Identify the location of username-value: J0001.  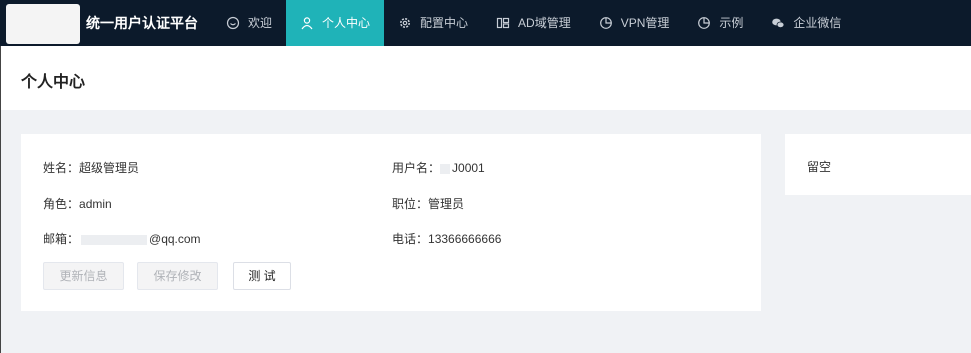
(468, 168).